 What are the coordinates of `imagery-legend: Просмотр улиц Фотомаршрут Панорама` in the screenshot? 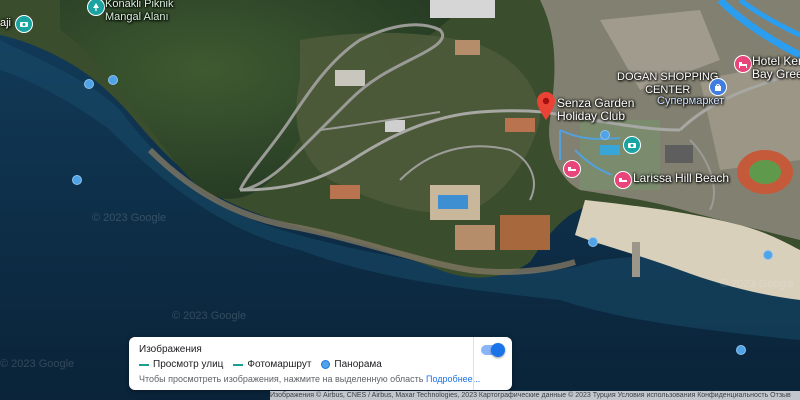 It's located at (260, 364).